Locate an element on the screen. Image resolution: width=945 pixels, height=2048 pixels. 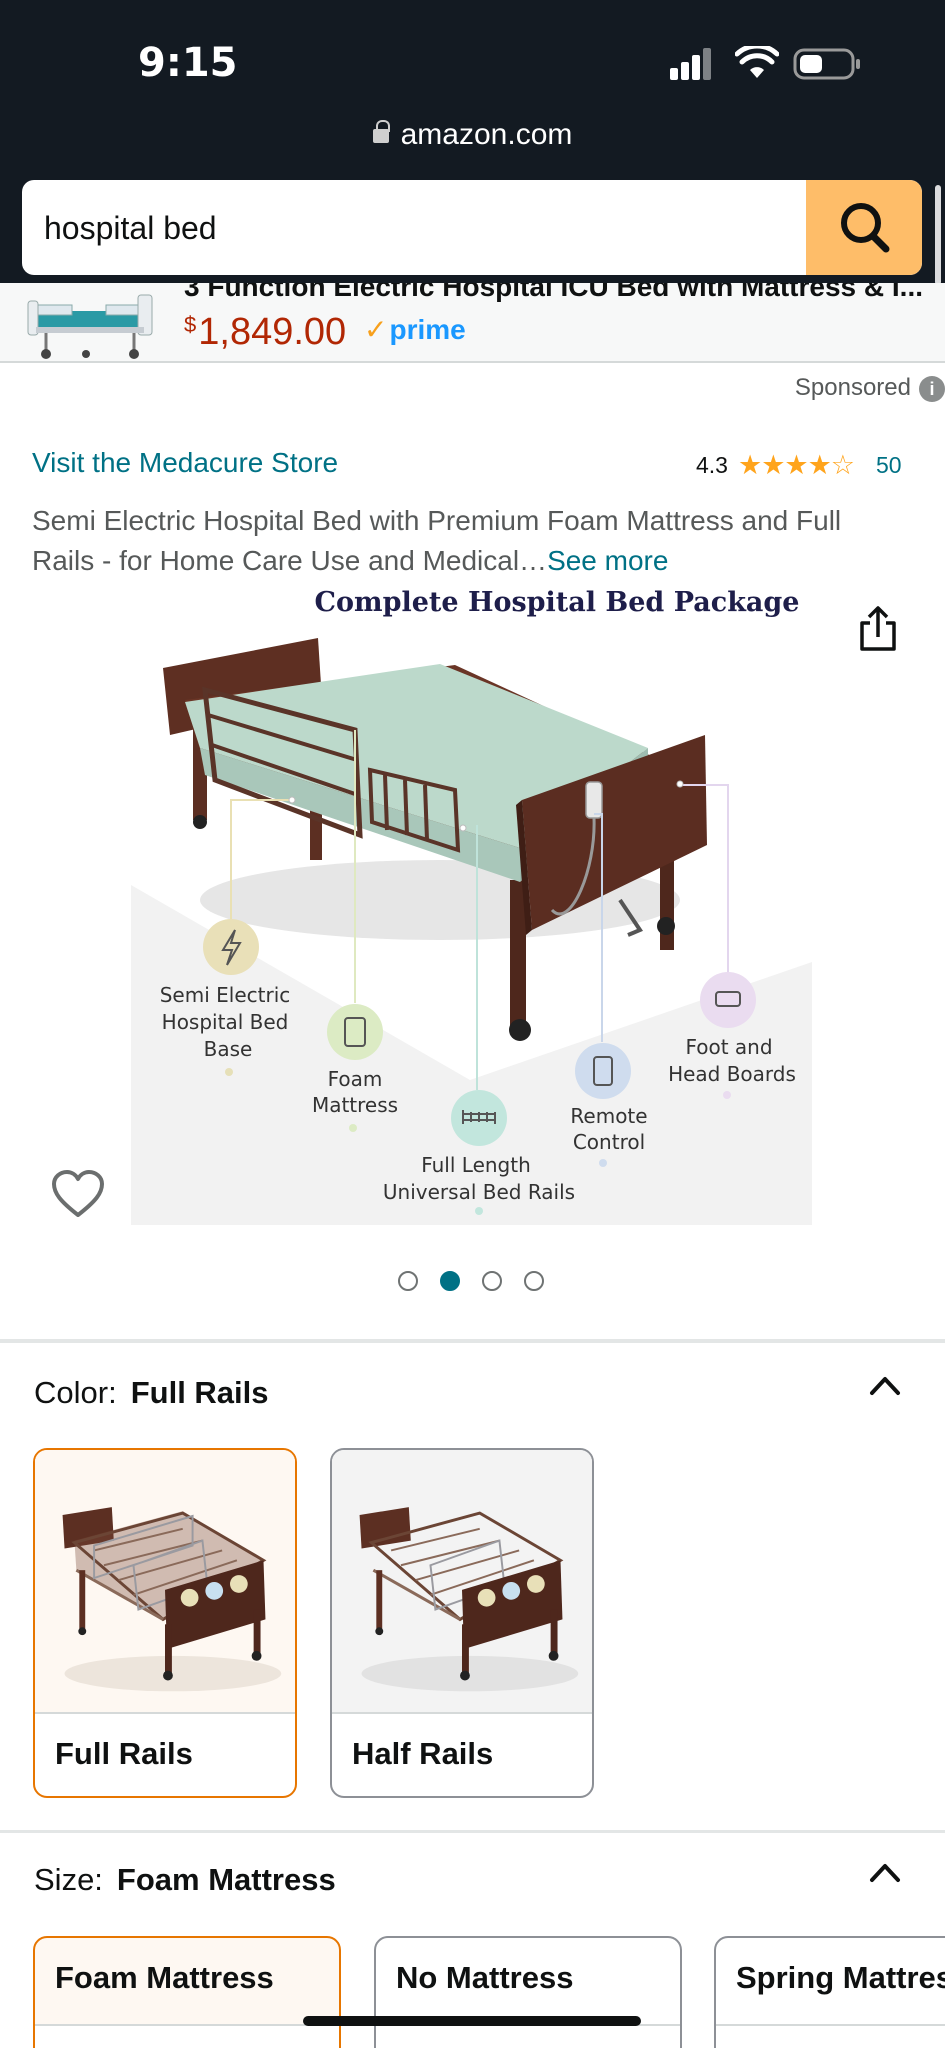
svg-text: Remote is located at coordinates (608, 1116).